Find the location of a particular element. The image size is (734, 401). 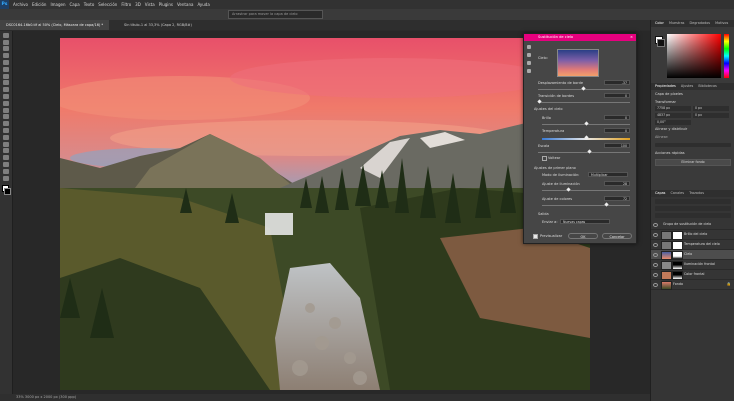

tab-patterns: Motivos is located at coordinates (721, 23).